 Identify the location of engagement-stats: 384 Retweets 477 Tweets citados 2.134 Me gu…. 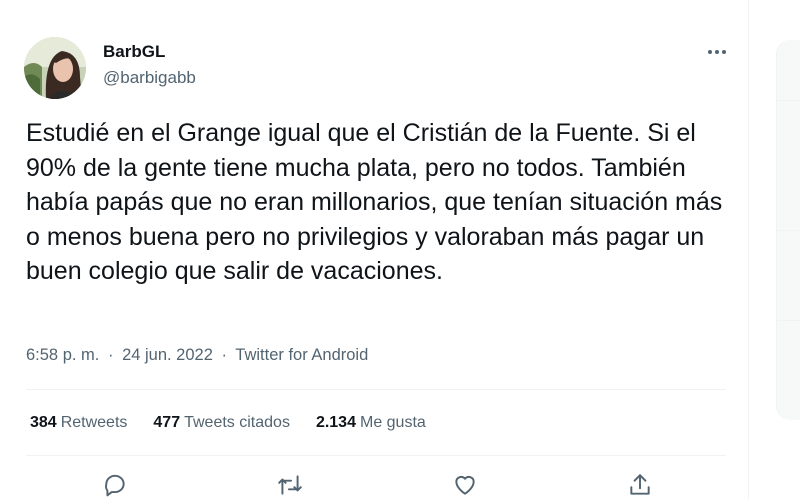
(228, 423).